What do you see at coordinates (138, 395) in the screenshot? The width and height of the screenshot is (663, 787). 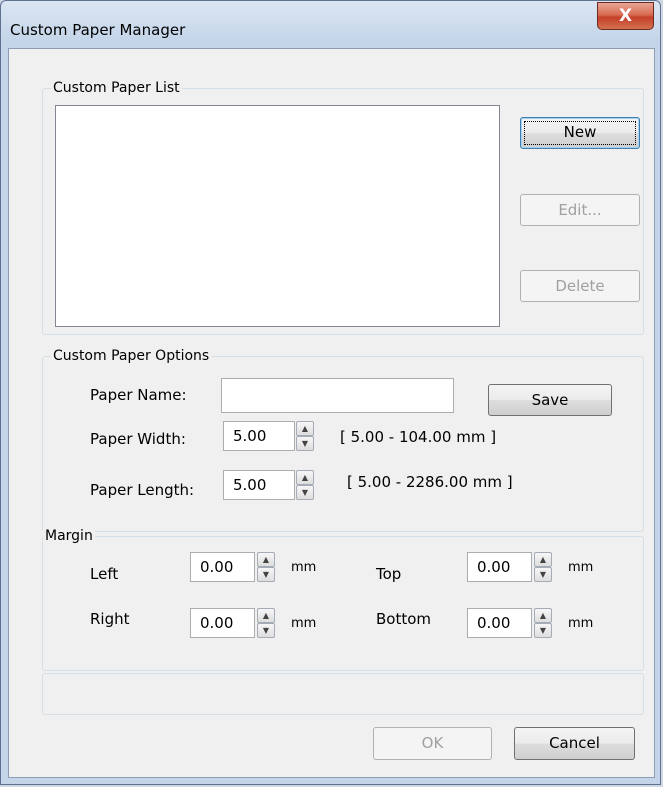 I see `paper-name-label: Paper Name:` at bounding box center [138, 395].